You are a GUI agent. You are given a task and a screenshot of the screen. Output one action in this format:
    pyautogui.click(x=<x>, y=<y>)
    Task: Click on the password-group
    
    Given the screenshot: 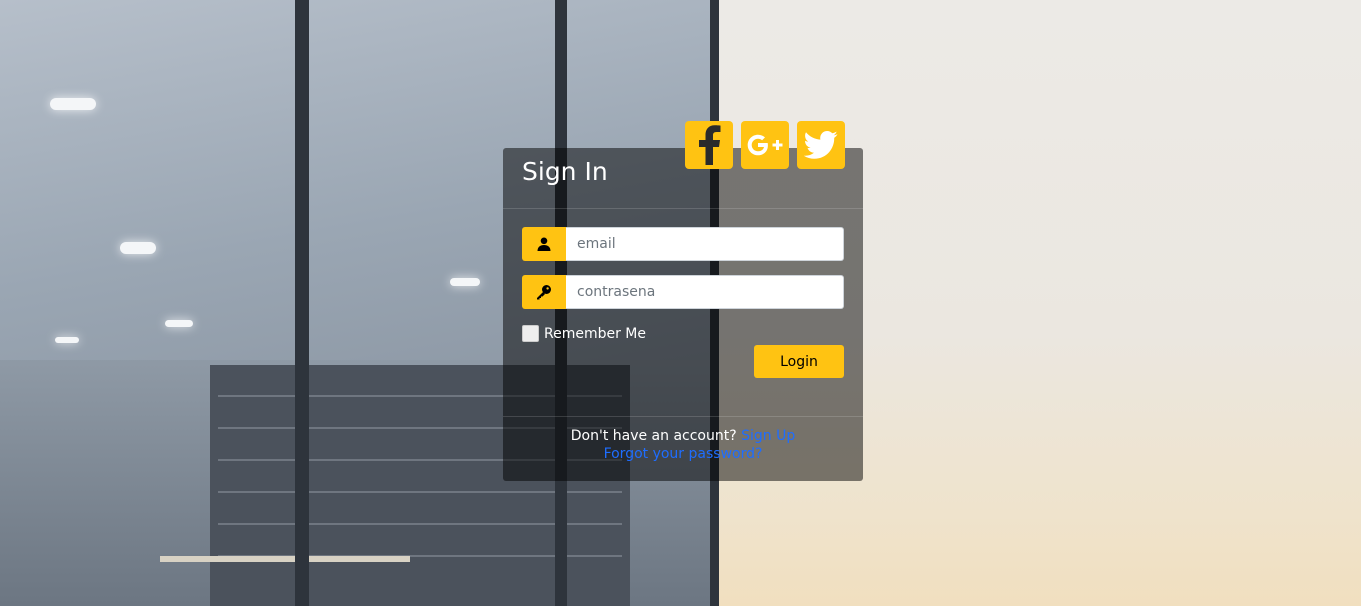 What is the action you would take?
    pyautogui.click(x=683, y=292)
    